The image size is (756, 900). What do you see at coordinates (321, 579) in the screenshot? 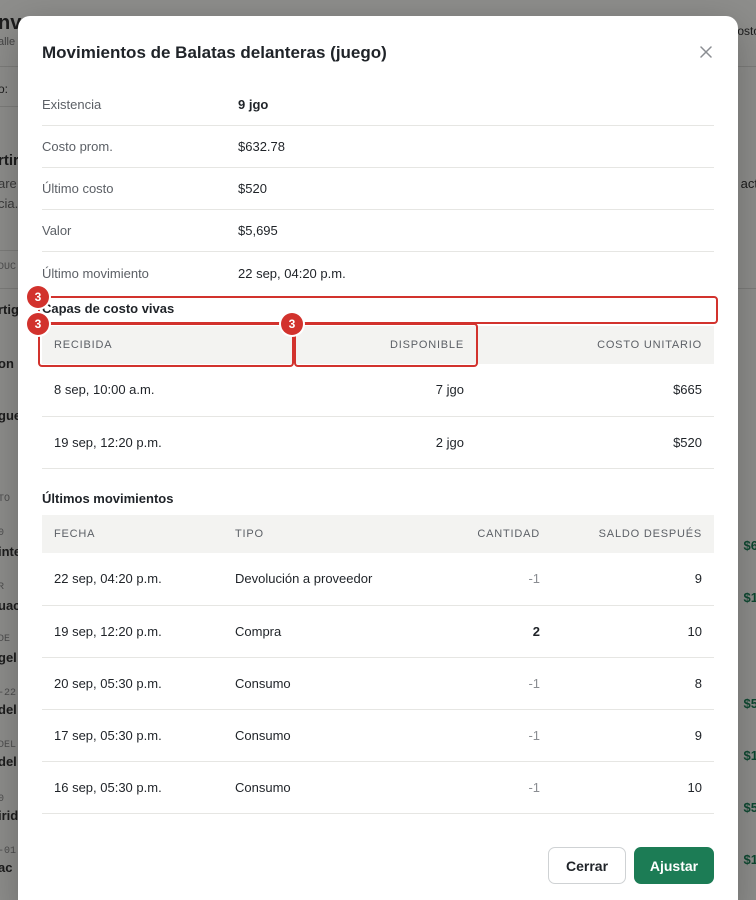
I see `movement-type: Devolución a proveedor` at bounding box center [321, 579].